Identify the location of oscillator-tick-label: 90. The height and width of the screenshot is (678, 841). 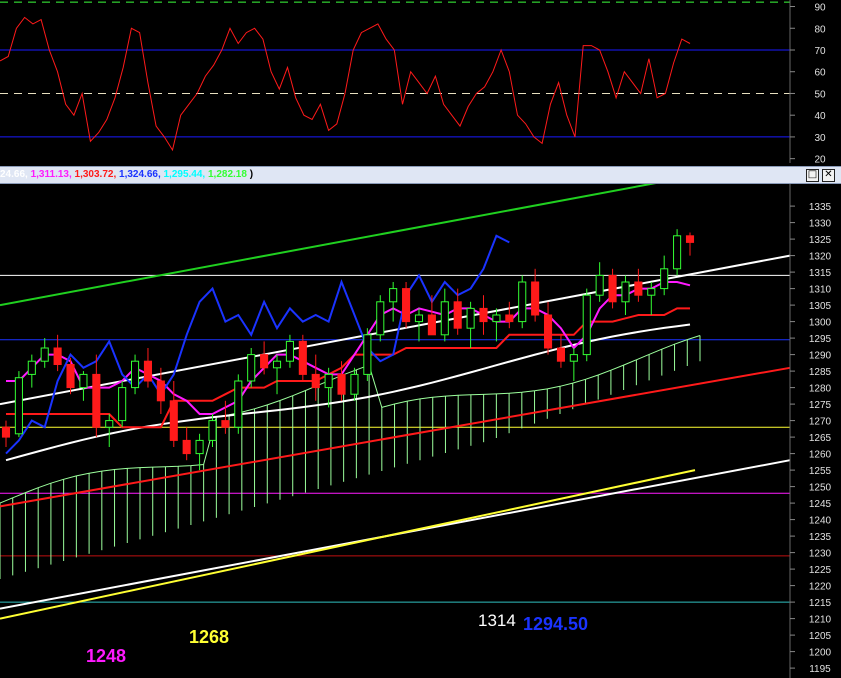
(820, 8).